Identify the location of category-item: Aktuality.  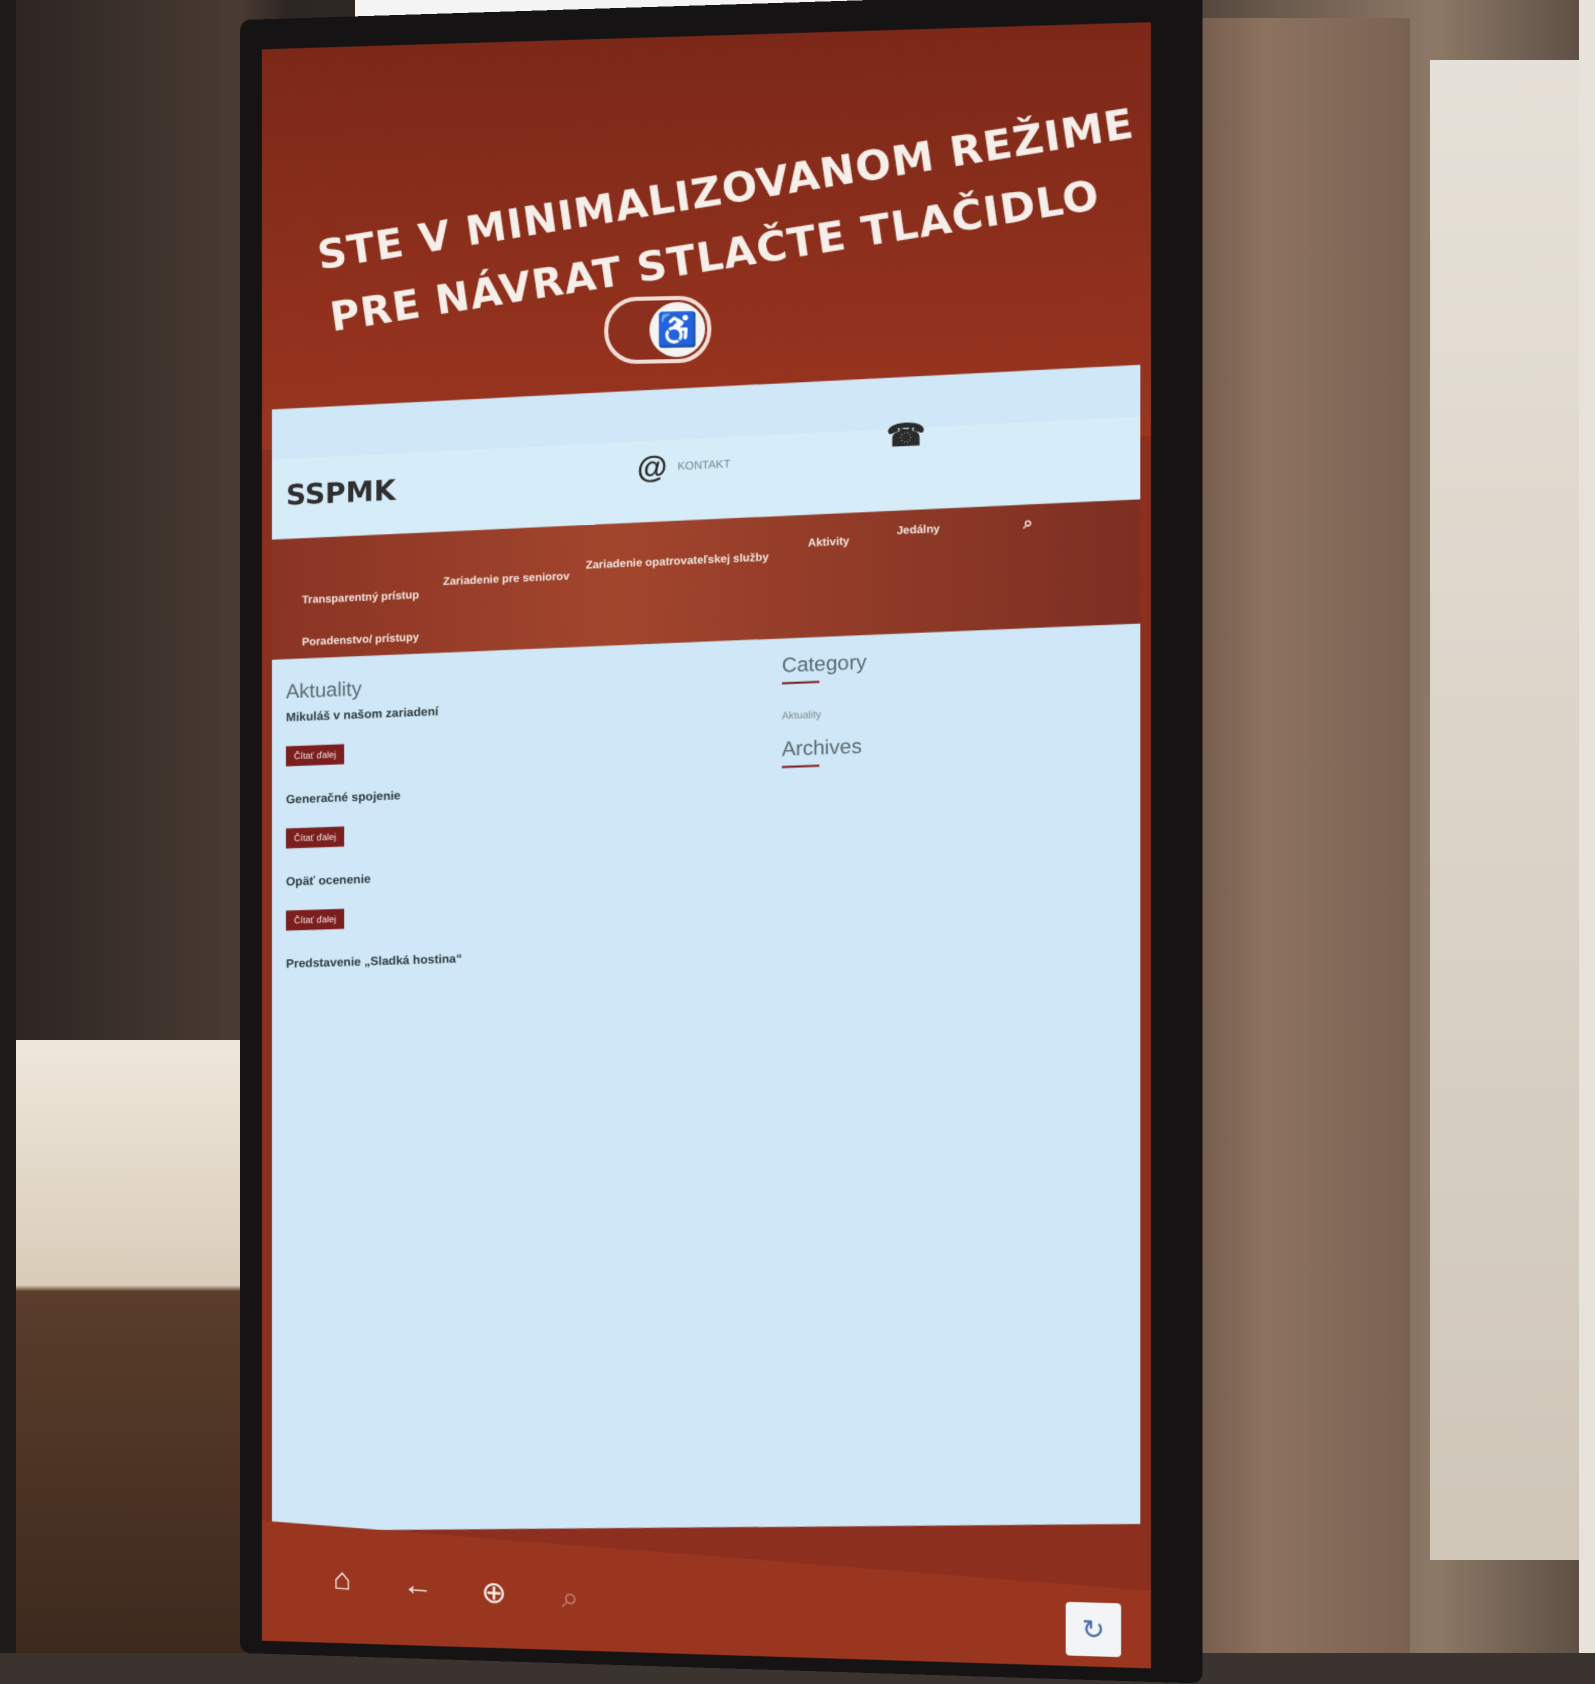
(940, 710).